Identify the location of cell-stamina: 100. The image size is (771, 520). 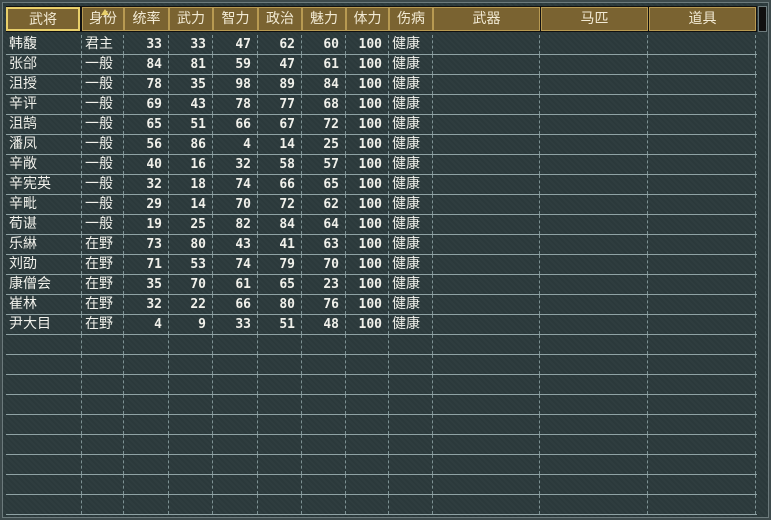
(367, 284).